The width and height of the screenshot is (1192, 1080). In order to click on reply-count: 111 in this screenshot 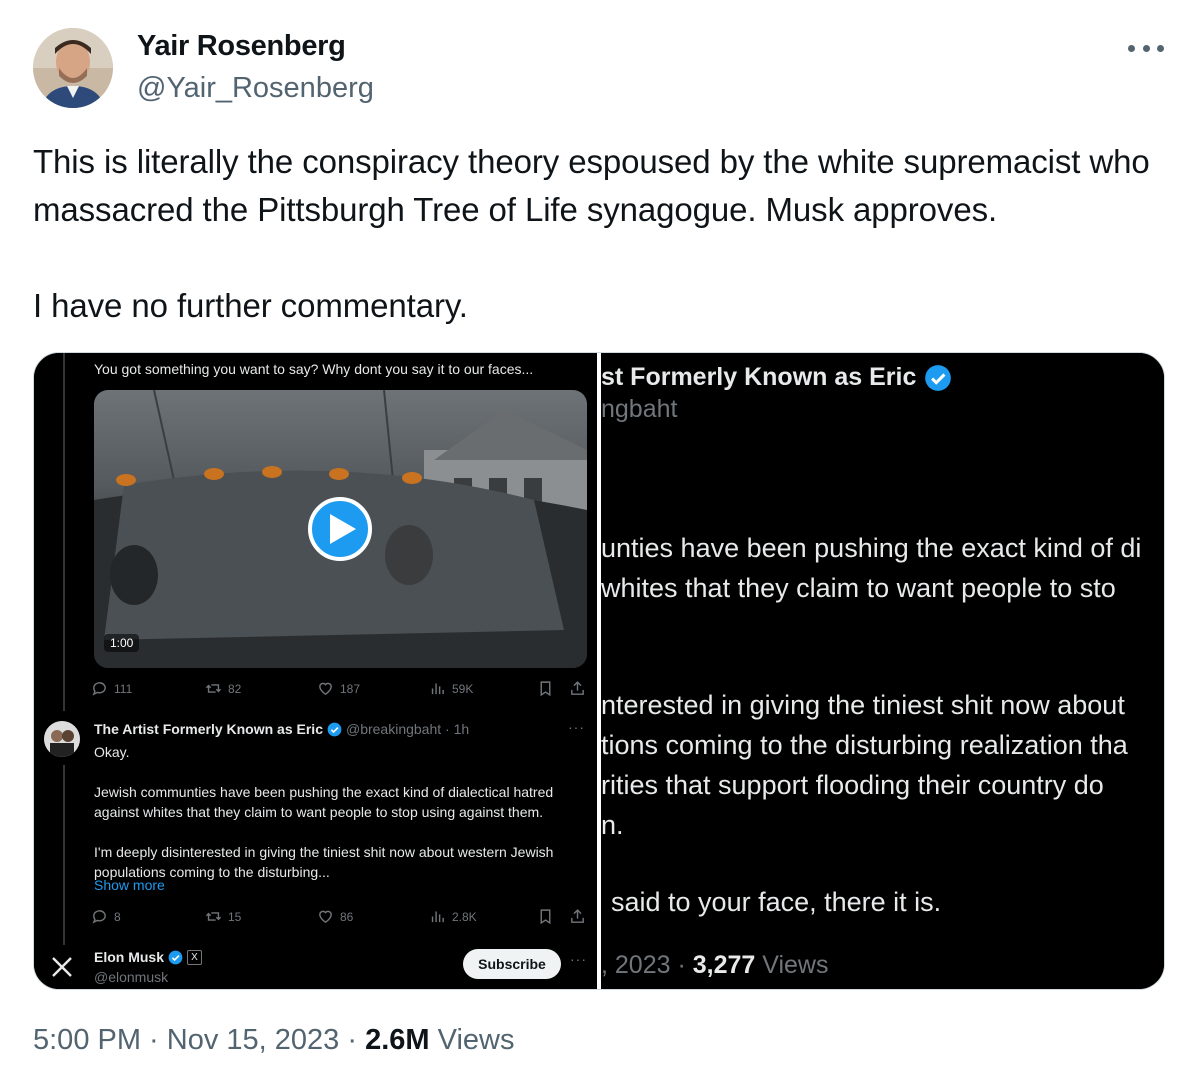, I will do `click(123, 688)`.